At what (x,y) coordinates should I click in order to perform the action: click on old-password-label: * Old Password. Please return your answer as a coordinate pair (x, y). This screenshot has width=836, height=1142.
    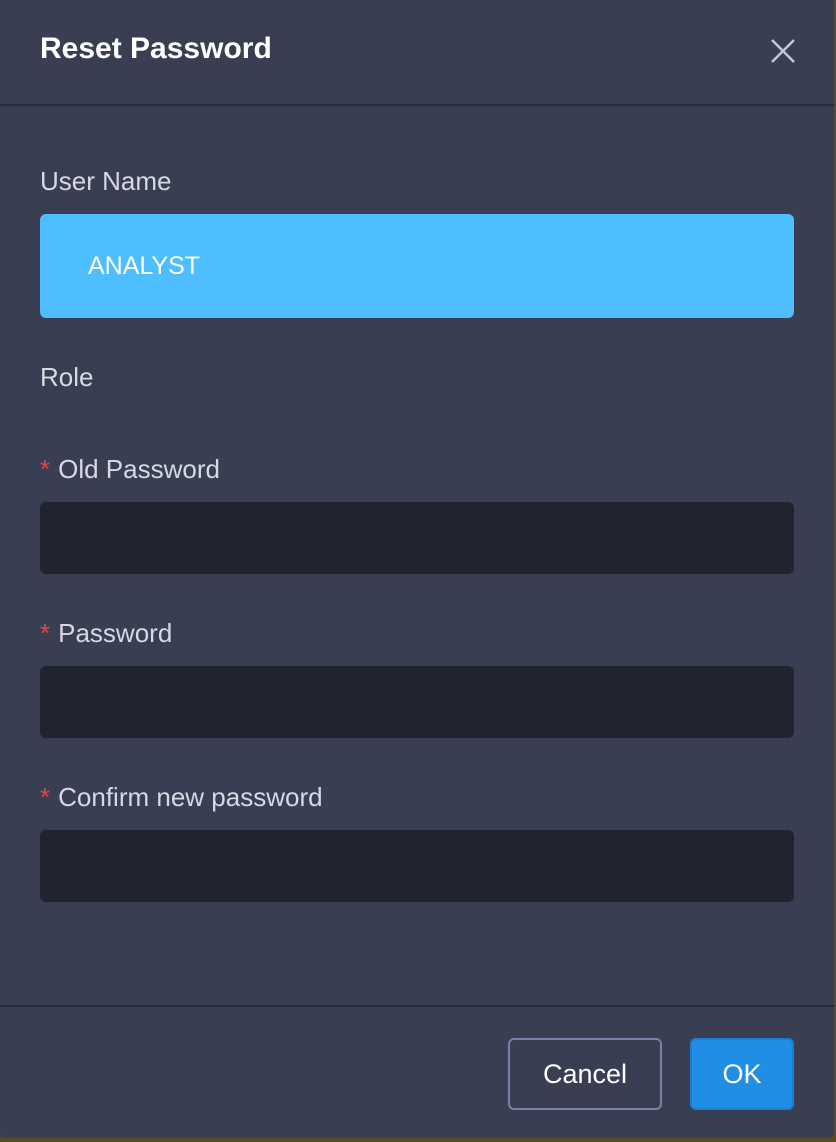
    Looking at the image, I should click on (130, 469).